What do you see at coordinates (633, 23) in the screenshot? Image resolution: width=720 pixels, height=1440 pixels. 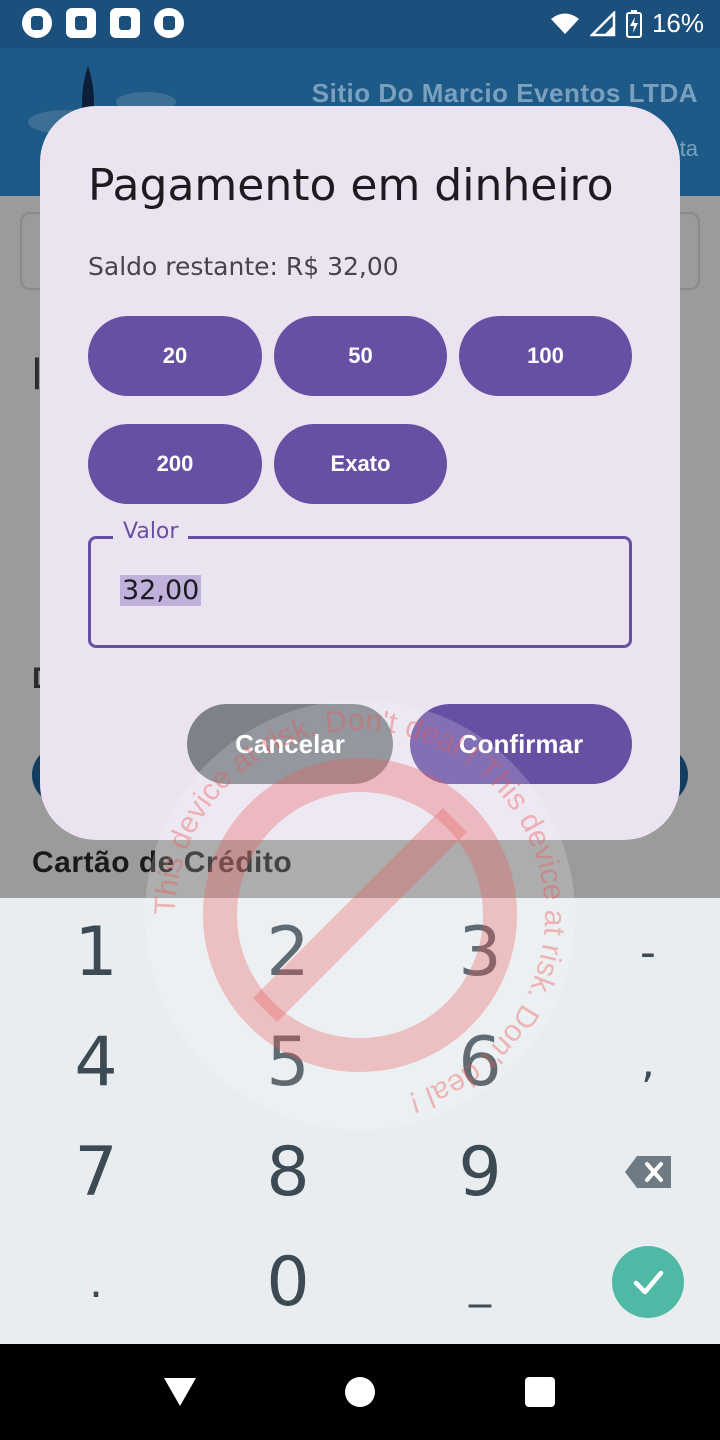 I see `battery-charging-icon` at bounding box center [633, 23].